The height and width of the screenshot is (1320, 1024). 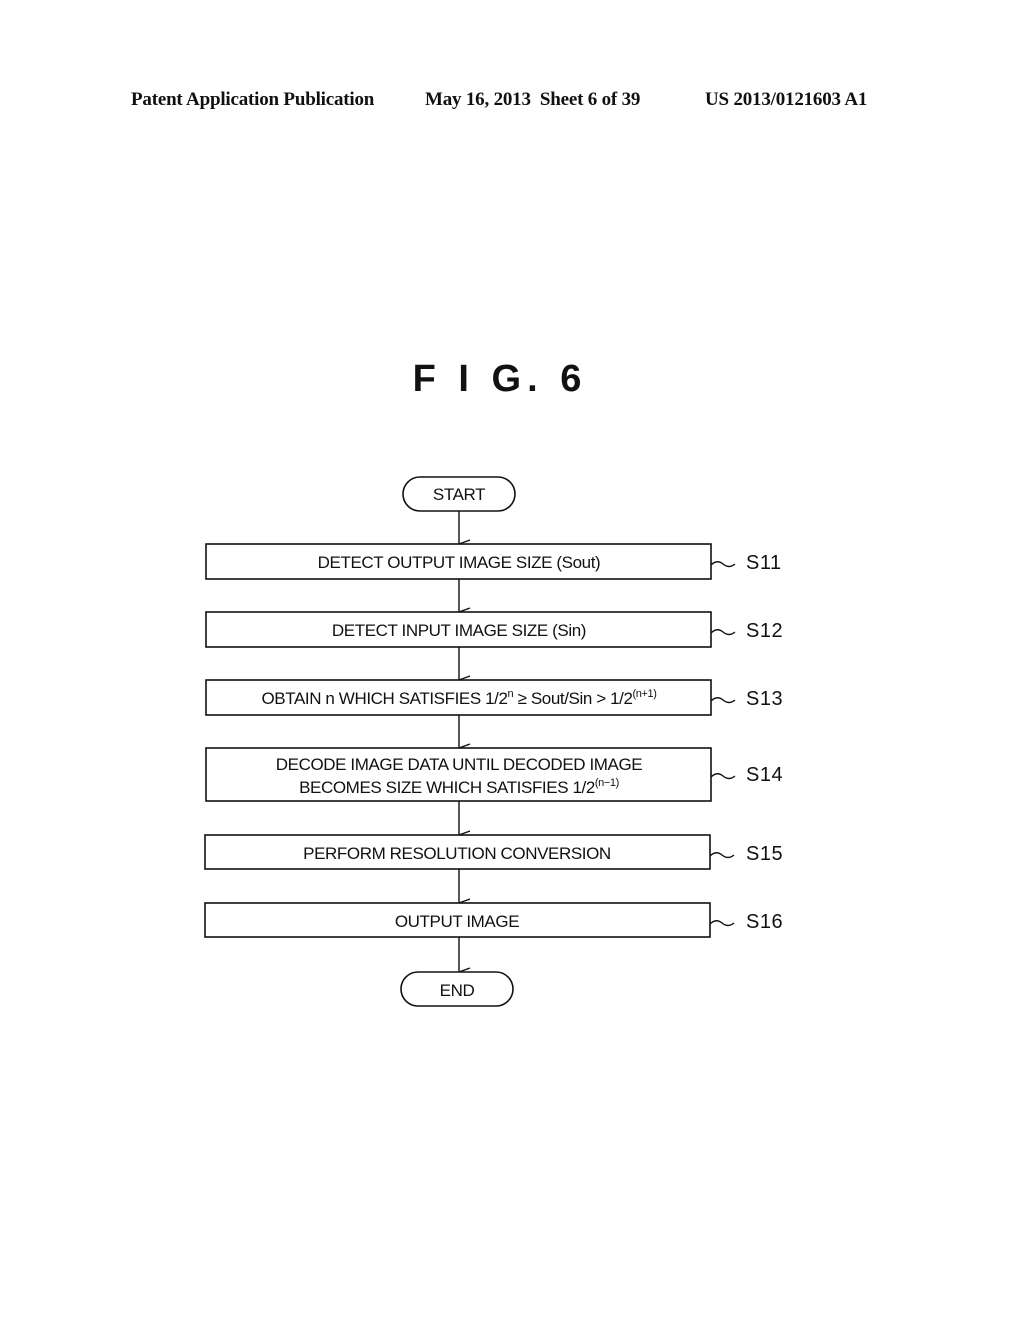 I want to click on step-s15-text: PERFORM RESOLUTION CONVERSION, so click(x=457, y=853).